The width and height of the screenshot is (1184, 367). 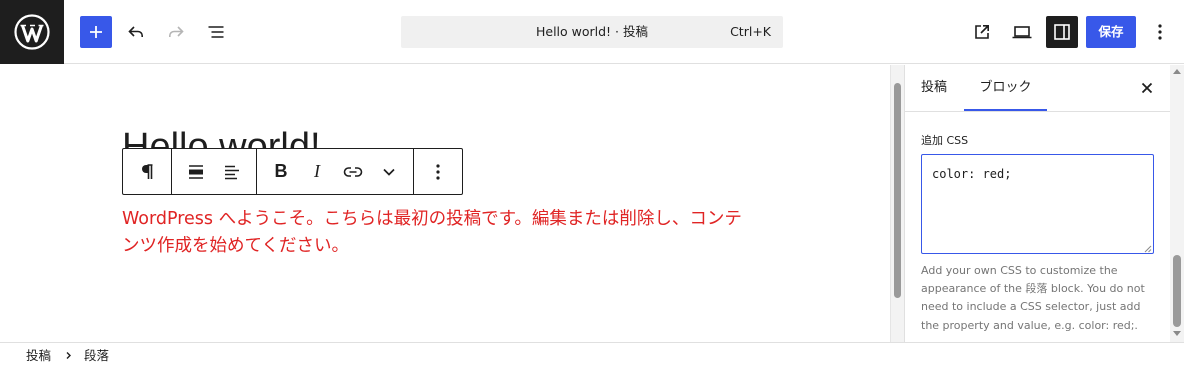 I want to click on redo-button, so click(x=176, y=32).